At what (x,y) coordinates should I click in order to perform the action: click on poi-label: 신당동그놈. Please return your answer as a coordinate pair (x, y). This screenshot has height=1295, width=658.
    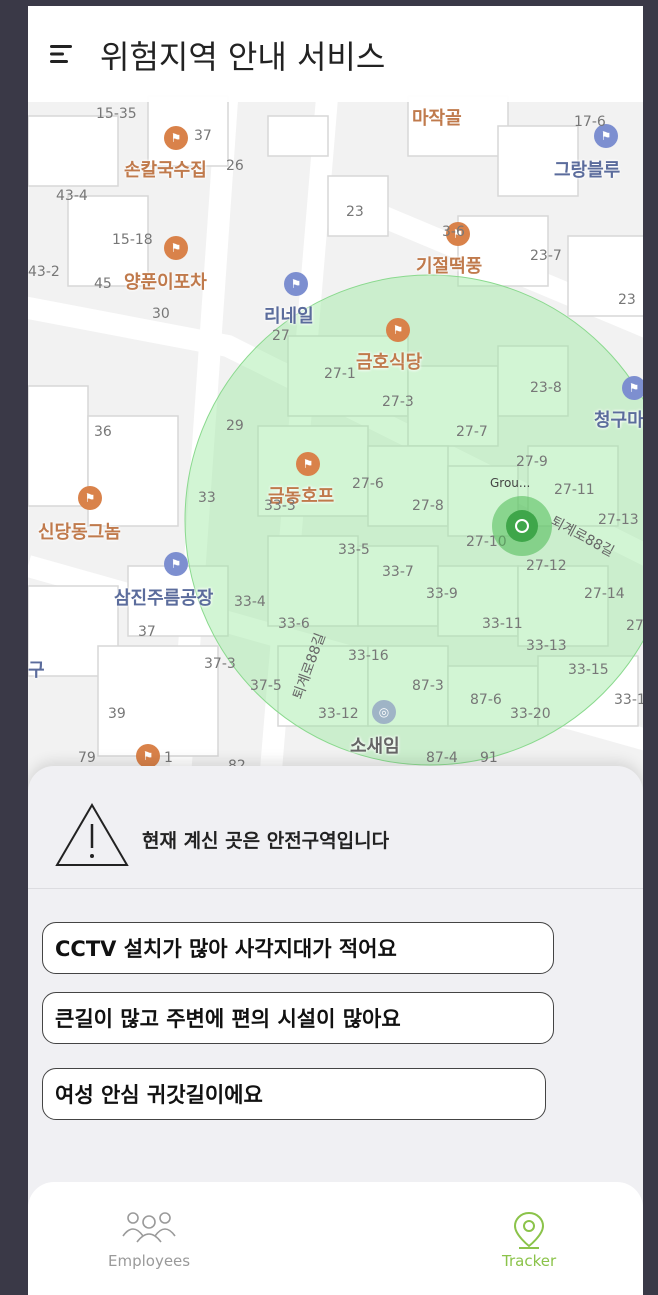
    Looking at the image, I should click on (79, 531).